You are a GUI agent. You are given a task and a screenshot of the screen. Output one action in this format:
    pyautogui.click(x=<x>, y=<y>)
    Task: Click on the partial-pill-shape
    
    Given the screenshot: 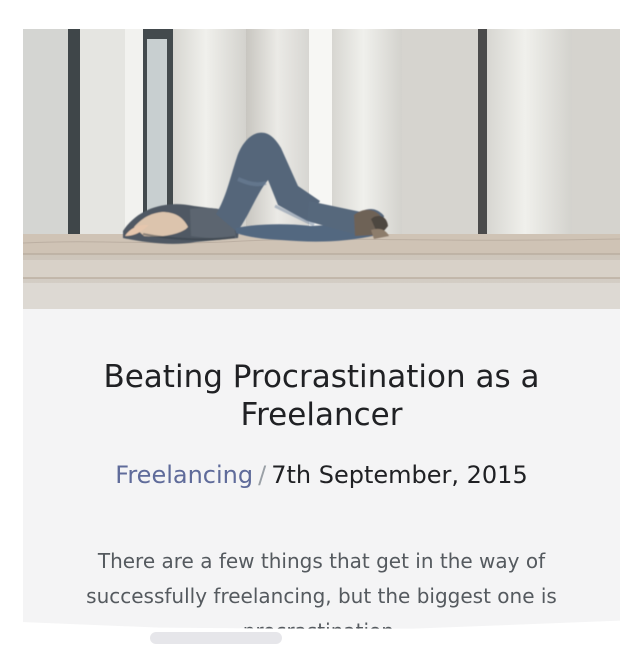 What is the action you would take?
    pyautogui.click(x=216, y=638)
    